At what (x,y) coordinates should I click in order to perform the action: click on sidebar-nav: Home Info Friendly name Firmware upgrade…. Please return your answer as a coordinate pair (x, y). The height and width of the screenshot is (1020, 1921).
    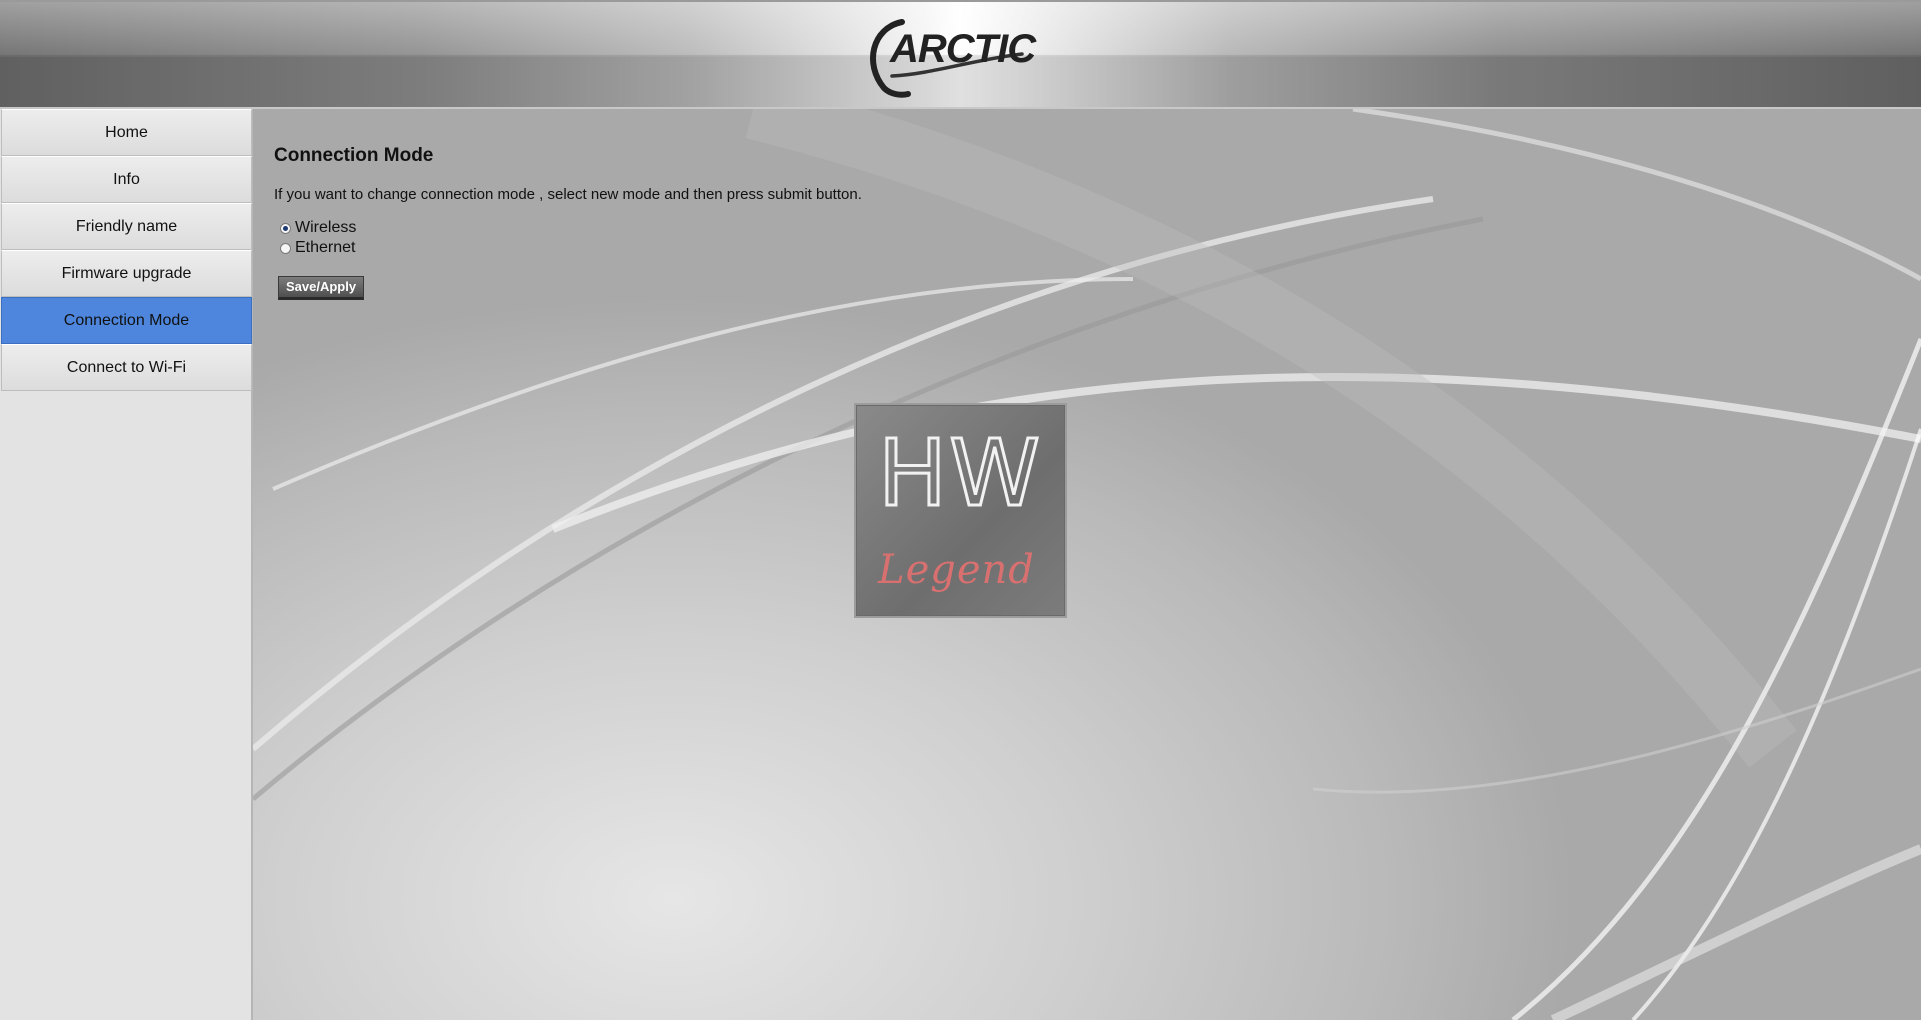
    Looking at the image, I should click on (126, 564).